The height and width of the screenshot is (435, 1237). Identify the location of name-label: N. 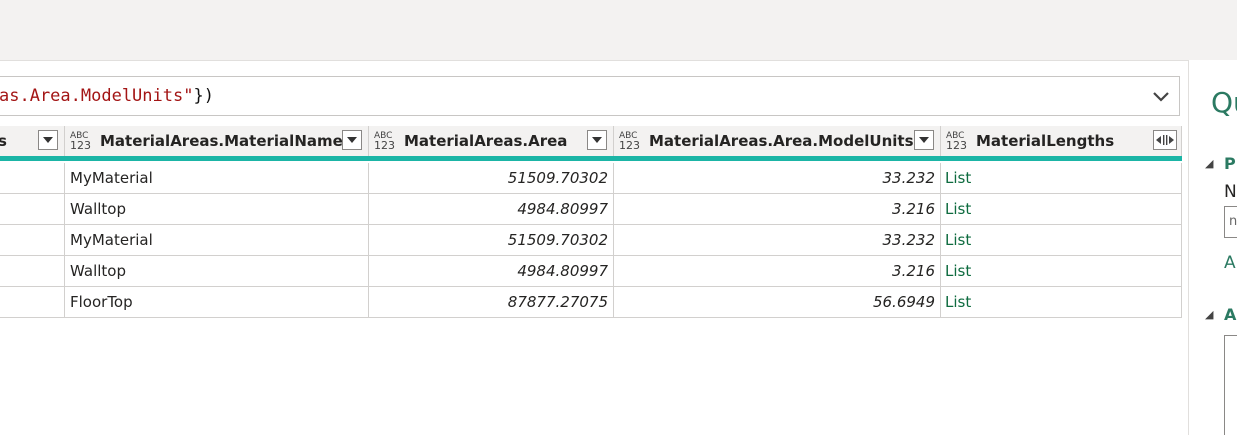
(1230, 192).